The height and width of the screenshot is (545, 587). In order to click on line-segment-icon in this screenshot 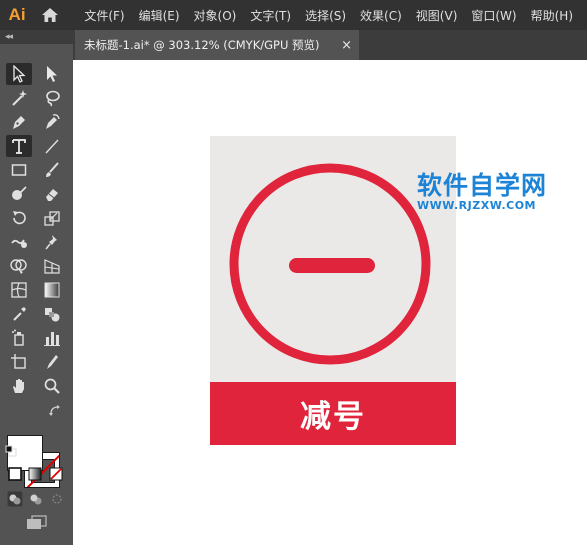, I will do `click(52, 146)`.